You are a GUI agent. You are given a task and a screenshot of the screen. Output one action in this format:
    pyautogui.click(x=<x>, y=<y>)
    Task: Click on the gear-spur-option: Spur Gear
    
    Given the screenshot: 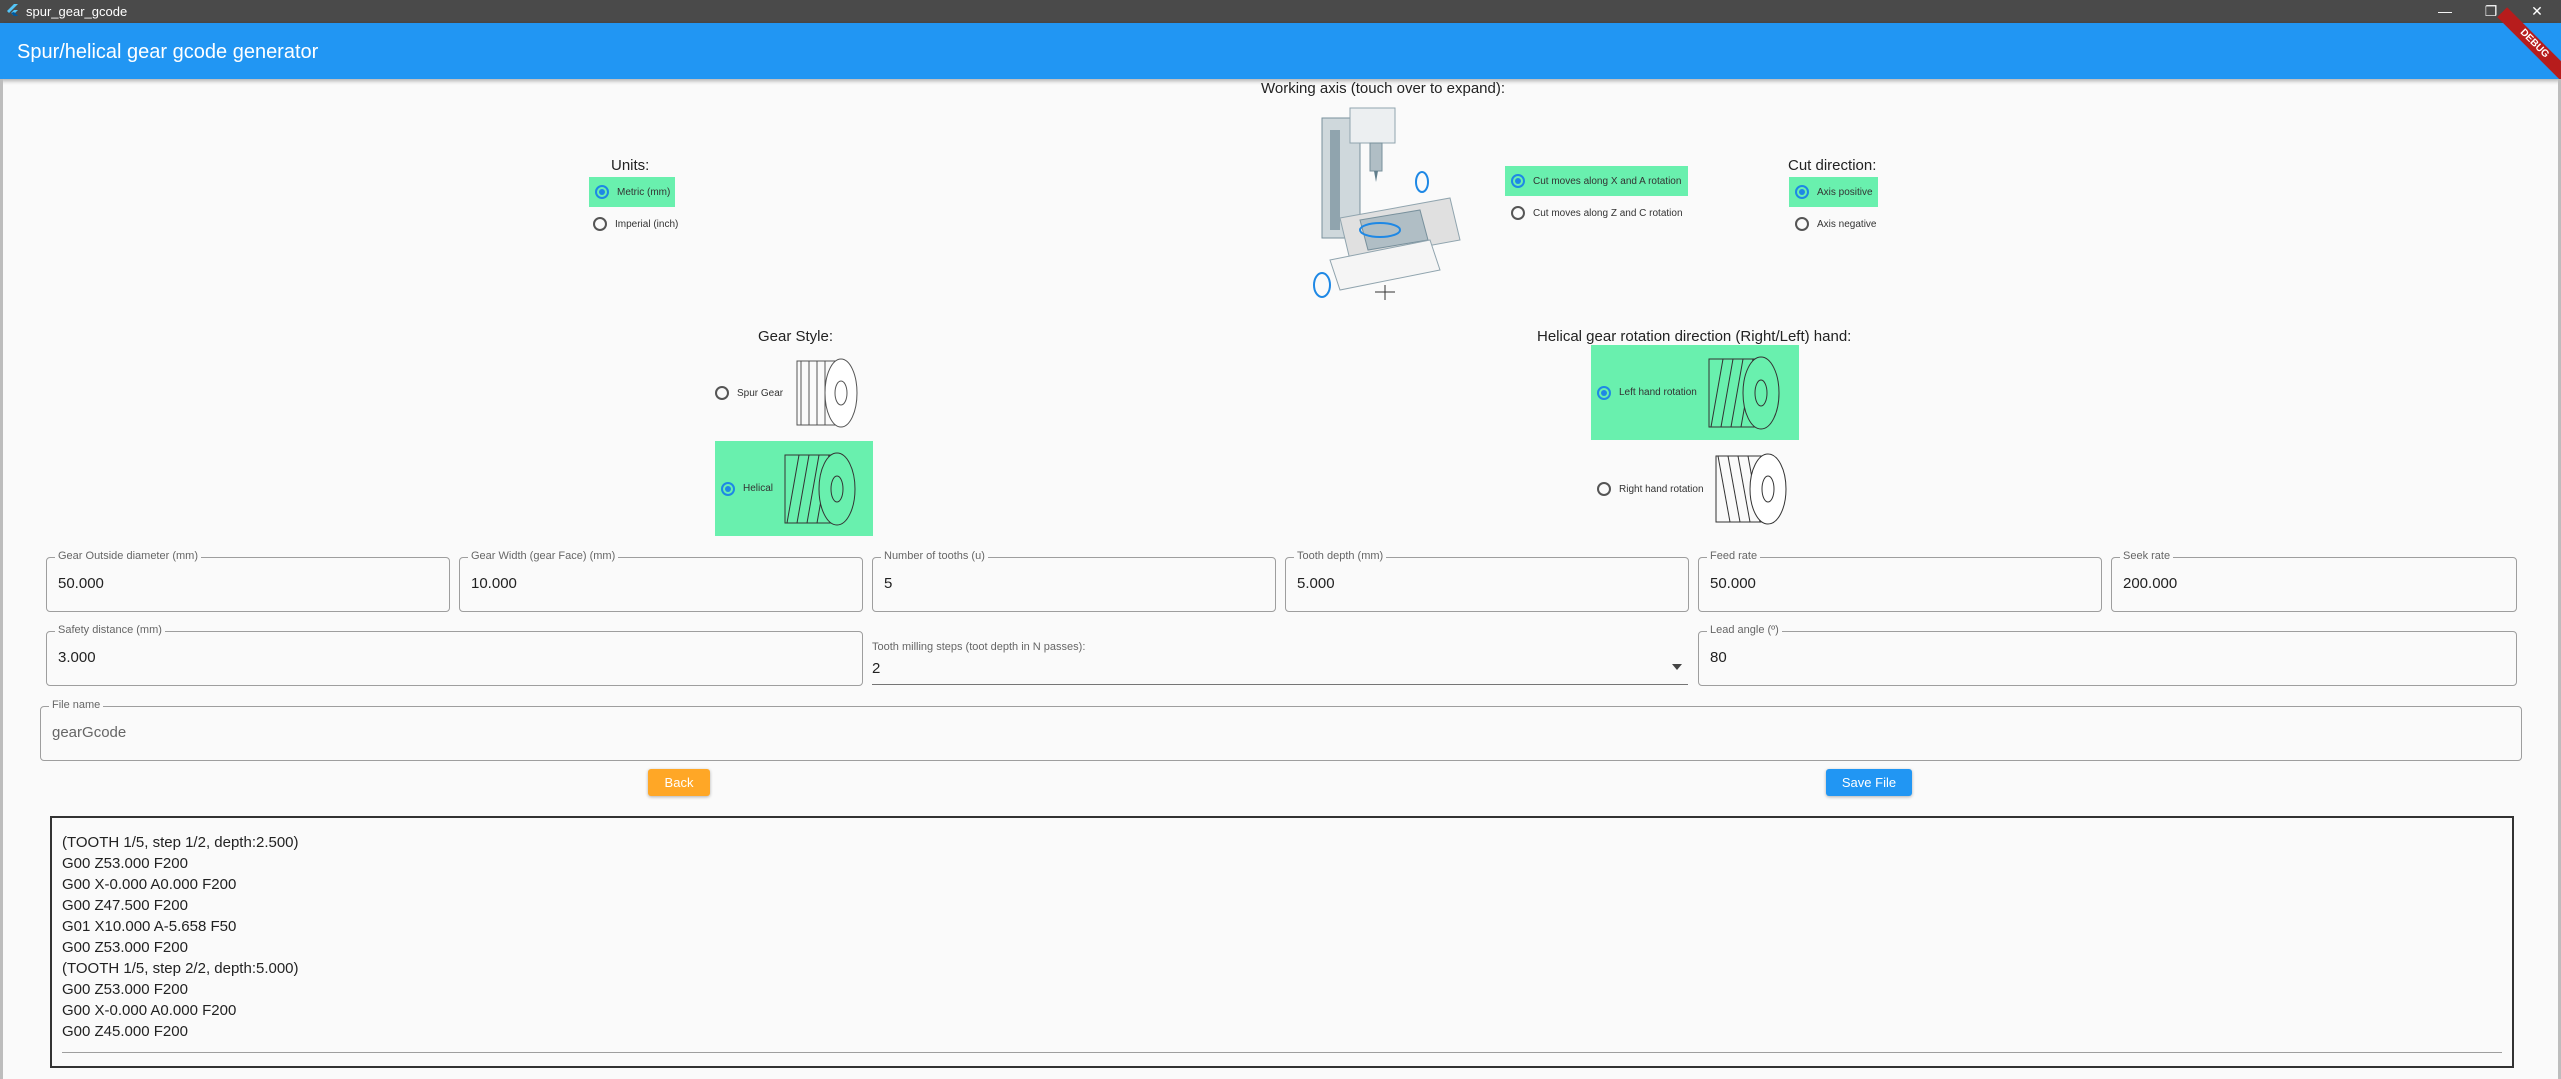 What is the action you would take?
    pyautogui.click(x=791, y=393)
    